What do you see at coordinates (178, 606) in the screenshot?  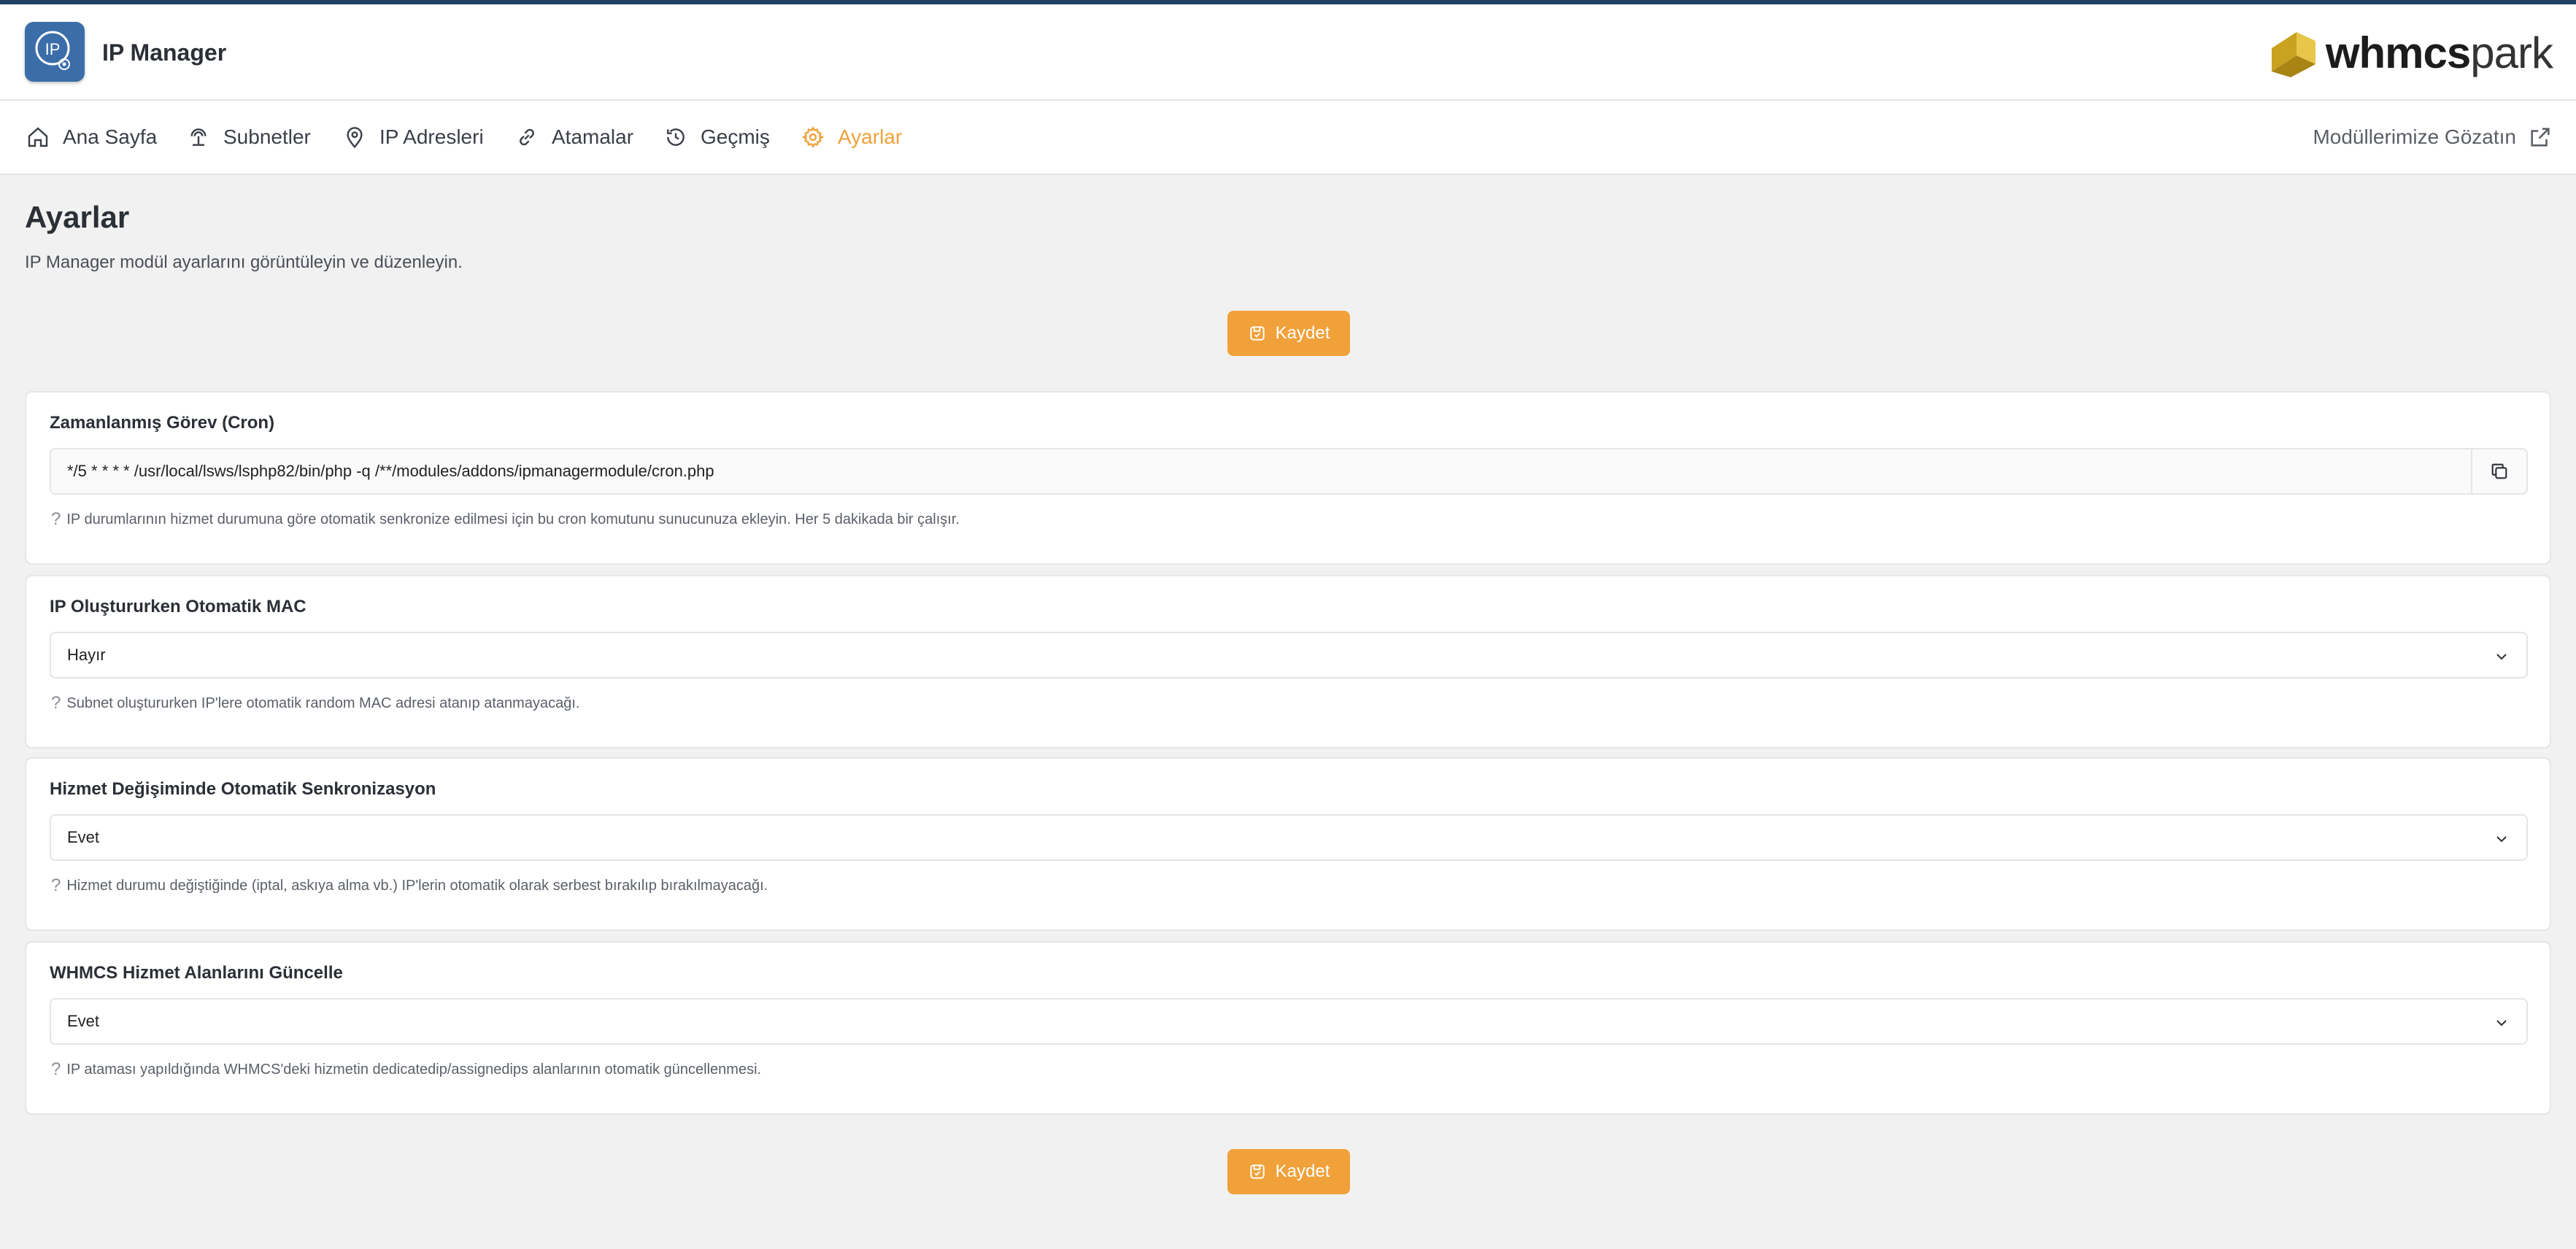 I see `setting-title: IP Oluştururken Otomatik MAC` at bounding box center [178, 606].